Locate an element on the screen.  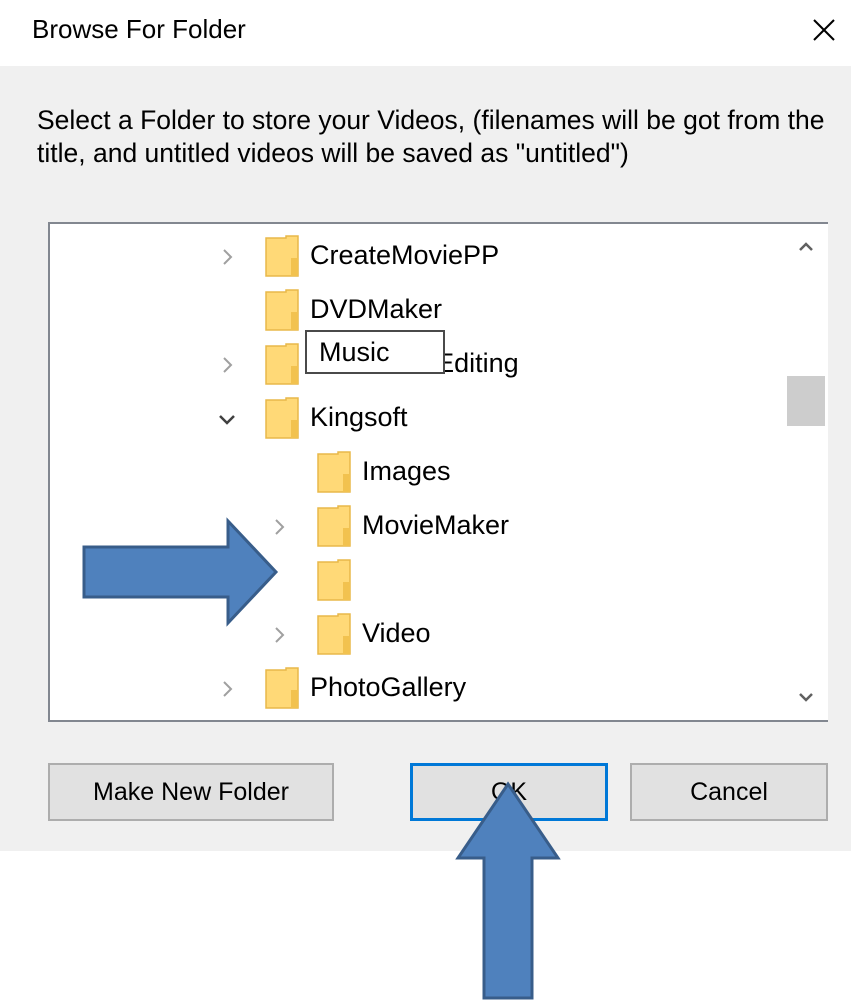
cancel-label: Cancel is located at coordinates (729, 792).